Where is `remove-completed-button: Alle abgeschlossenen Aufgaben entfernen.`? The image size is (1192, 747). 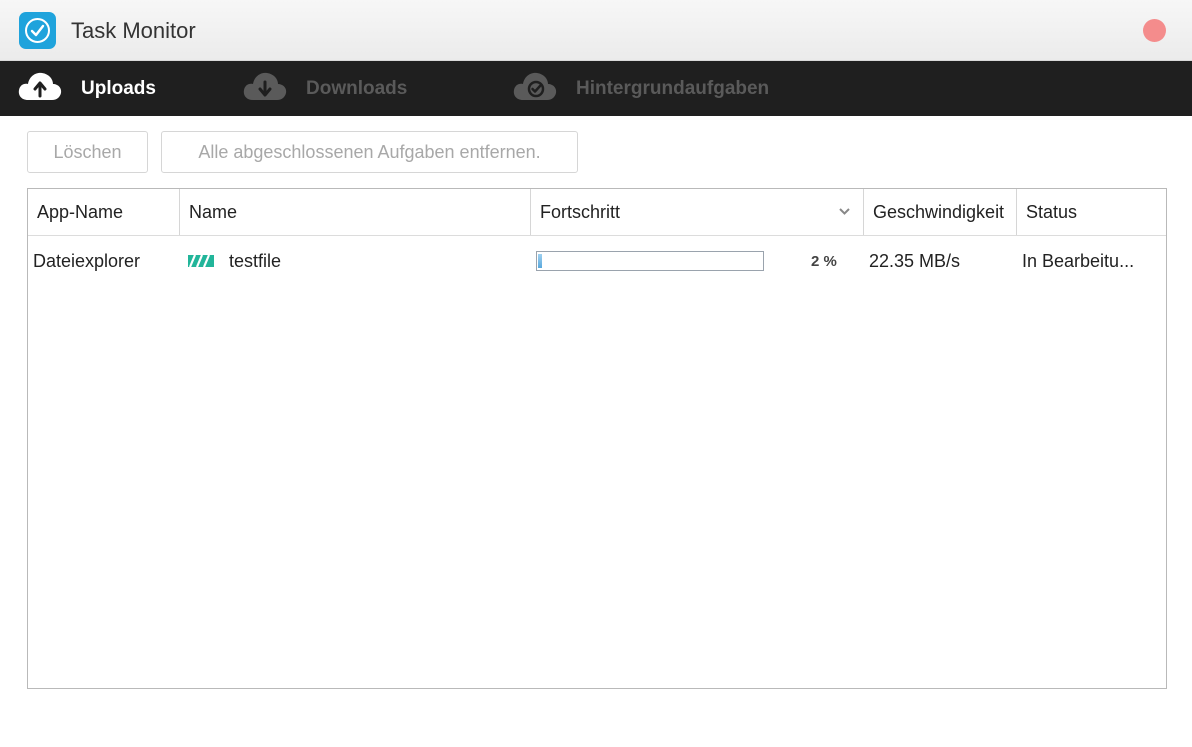
remove-completed-button: Alle abgeschlossenen Aufgaben entfernen. is located at coordinates (369, 152).